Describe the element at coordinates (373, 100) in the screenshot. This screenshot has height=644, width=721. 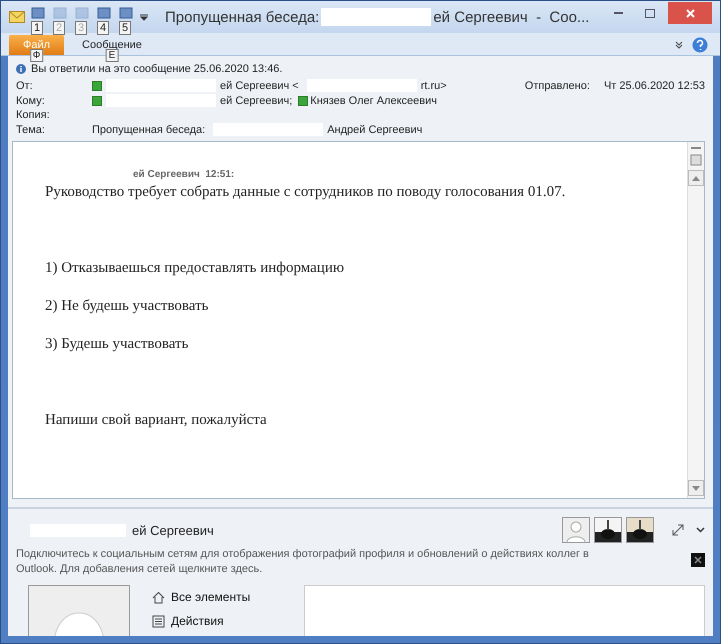
I see `header-value: Князев Олег Алексеевич` at that location.